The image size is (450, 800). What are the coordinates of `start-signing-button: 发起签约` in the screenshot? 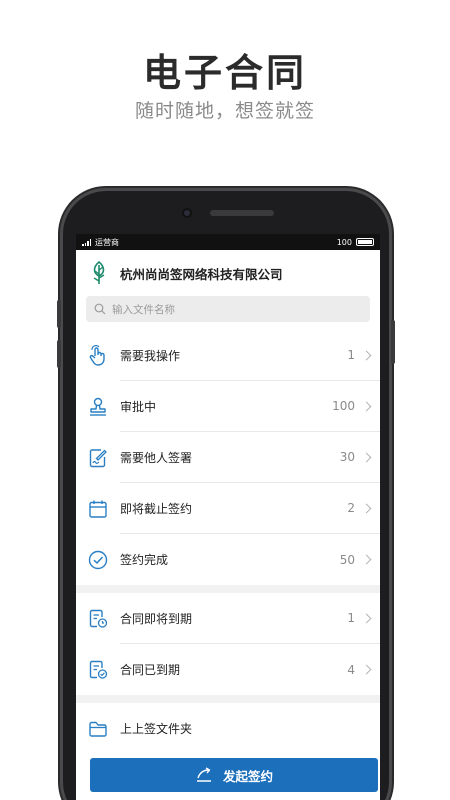 It's located at (234, 775).